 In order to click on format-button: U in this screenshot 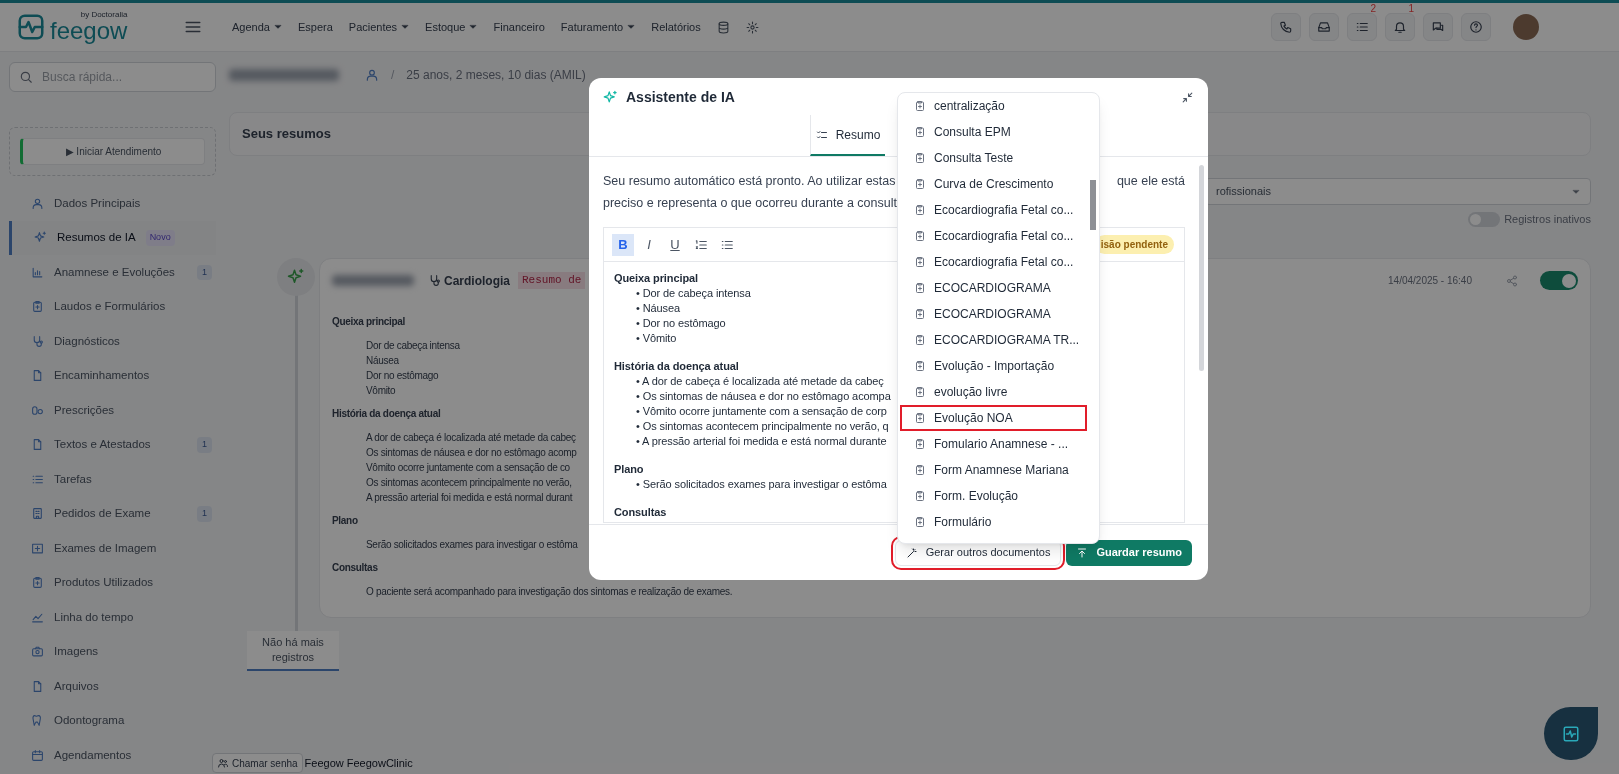, I will do `click(675, 244)`.